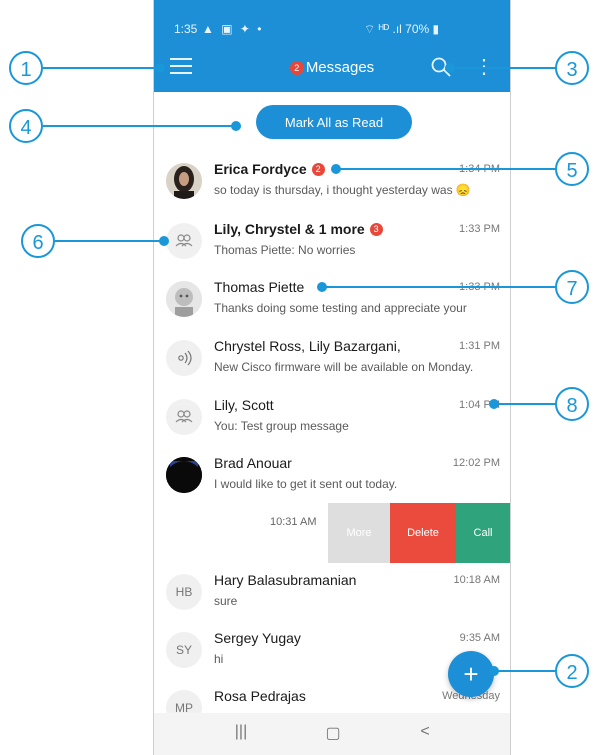 The width and height of the screenshot is (599, 755). I want to click on callout-3: 3, so click(572, 68).